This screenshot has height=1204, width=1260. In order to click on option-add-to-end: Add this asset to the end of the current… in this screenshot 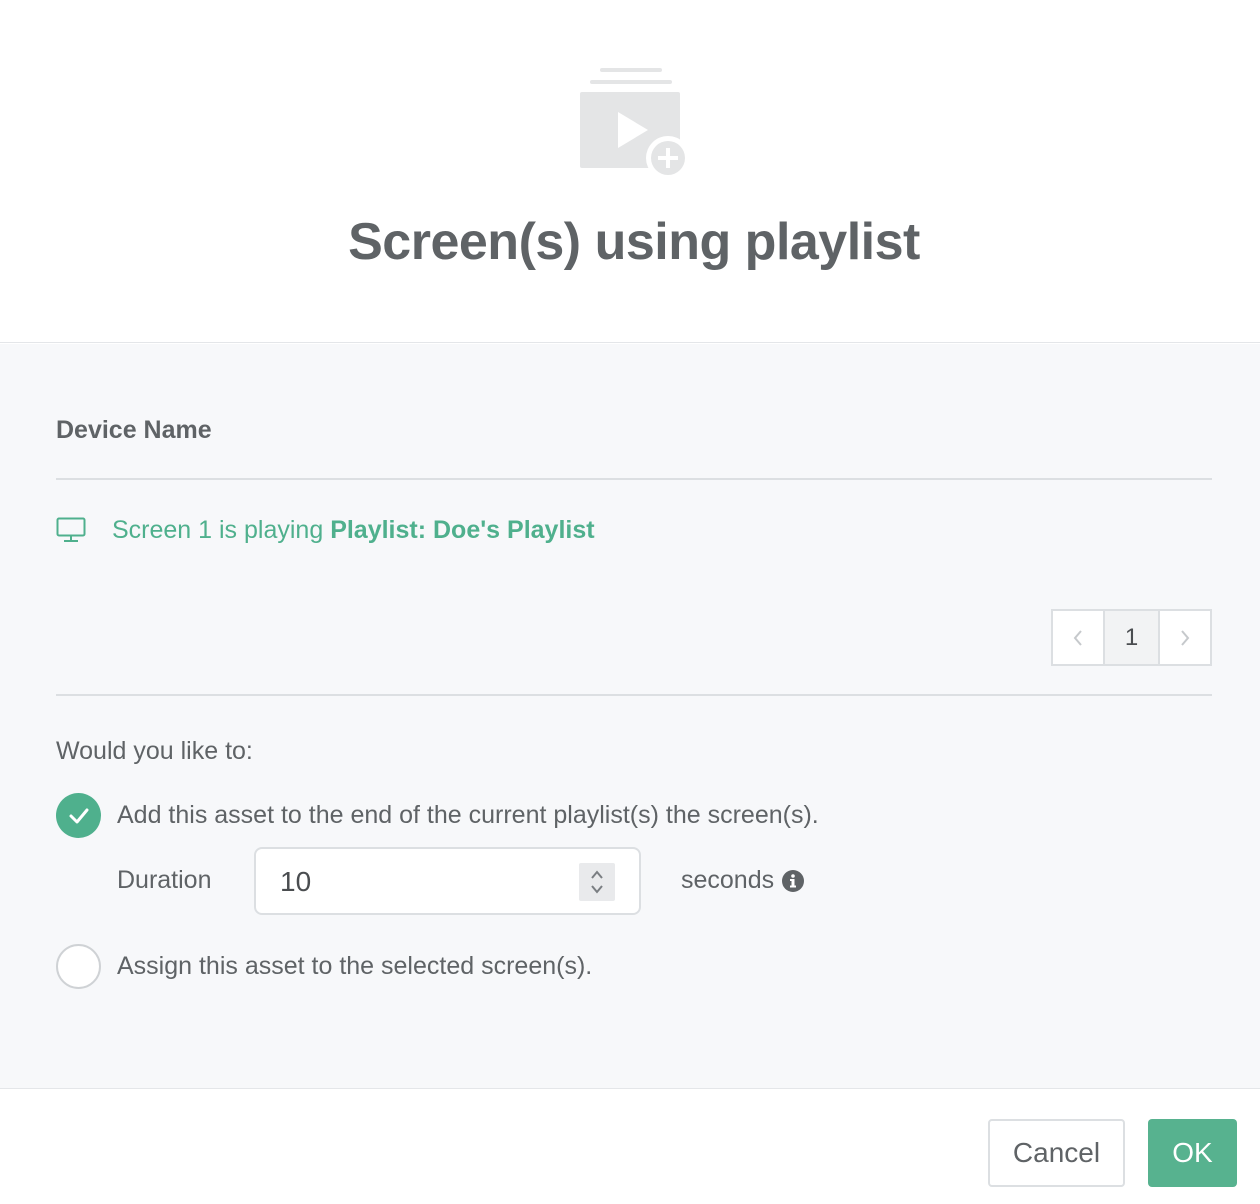, I will do `click(437, 815)`.